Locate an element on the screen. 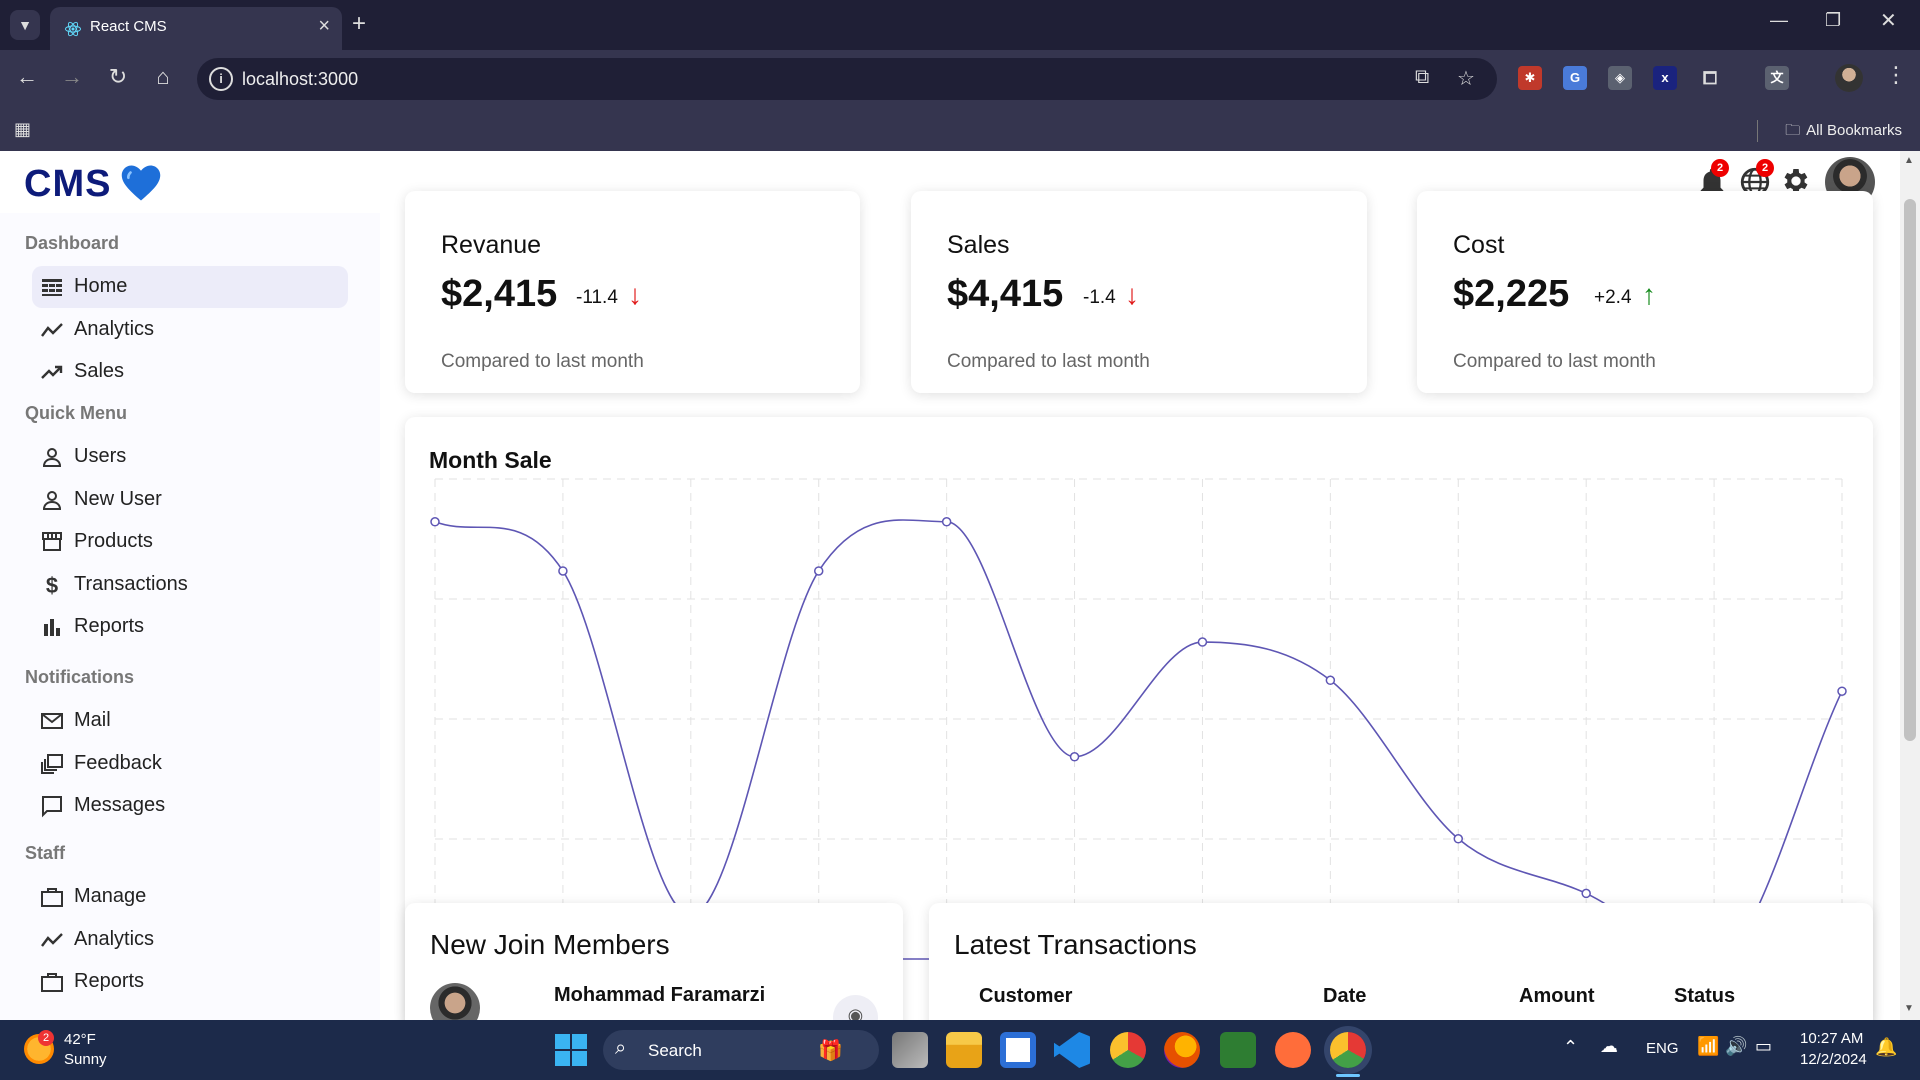  site-info-icon: i is located at coordinates (221, 79).